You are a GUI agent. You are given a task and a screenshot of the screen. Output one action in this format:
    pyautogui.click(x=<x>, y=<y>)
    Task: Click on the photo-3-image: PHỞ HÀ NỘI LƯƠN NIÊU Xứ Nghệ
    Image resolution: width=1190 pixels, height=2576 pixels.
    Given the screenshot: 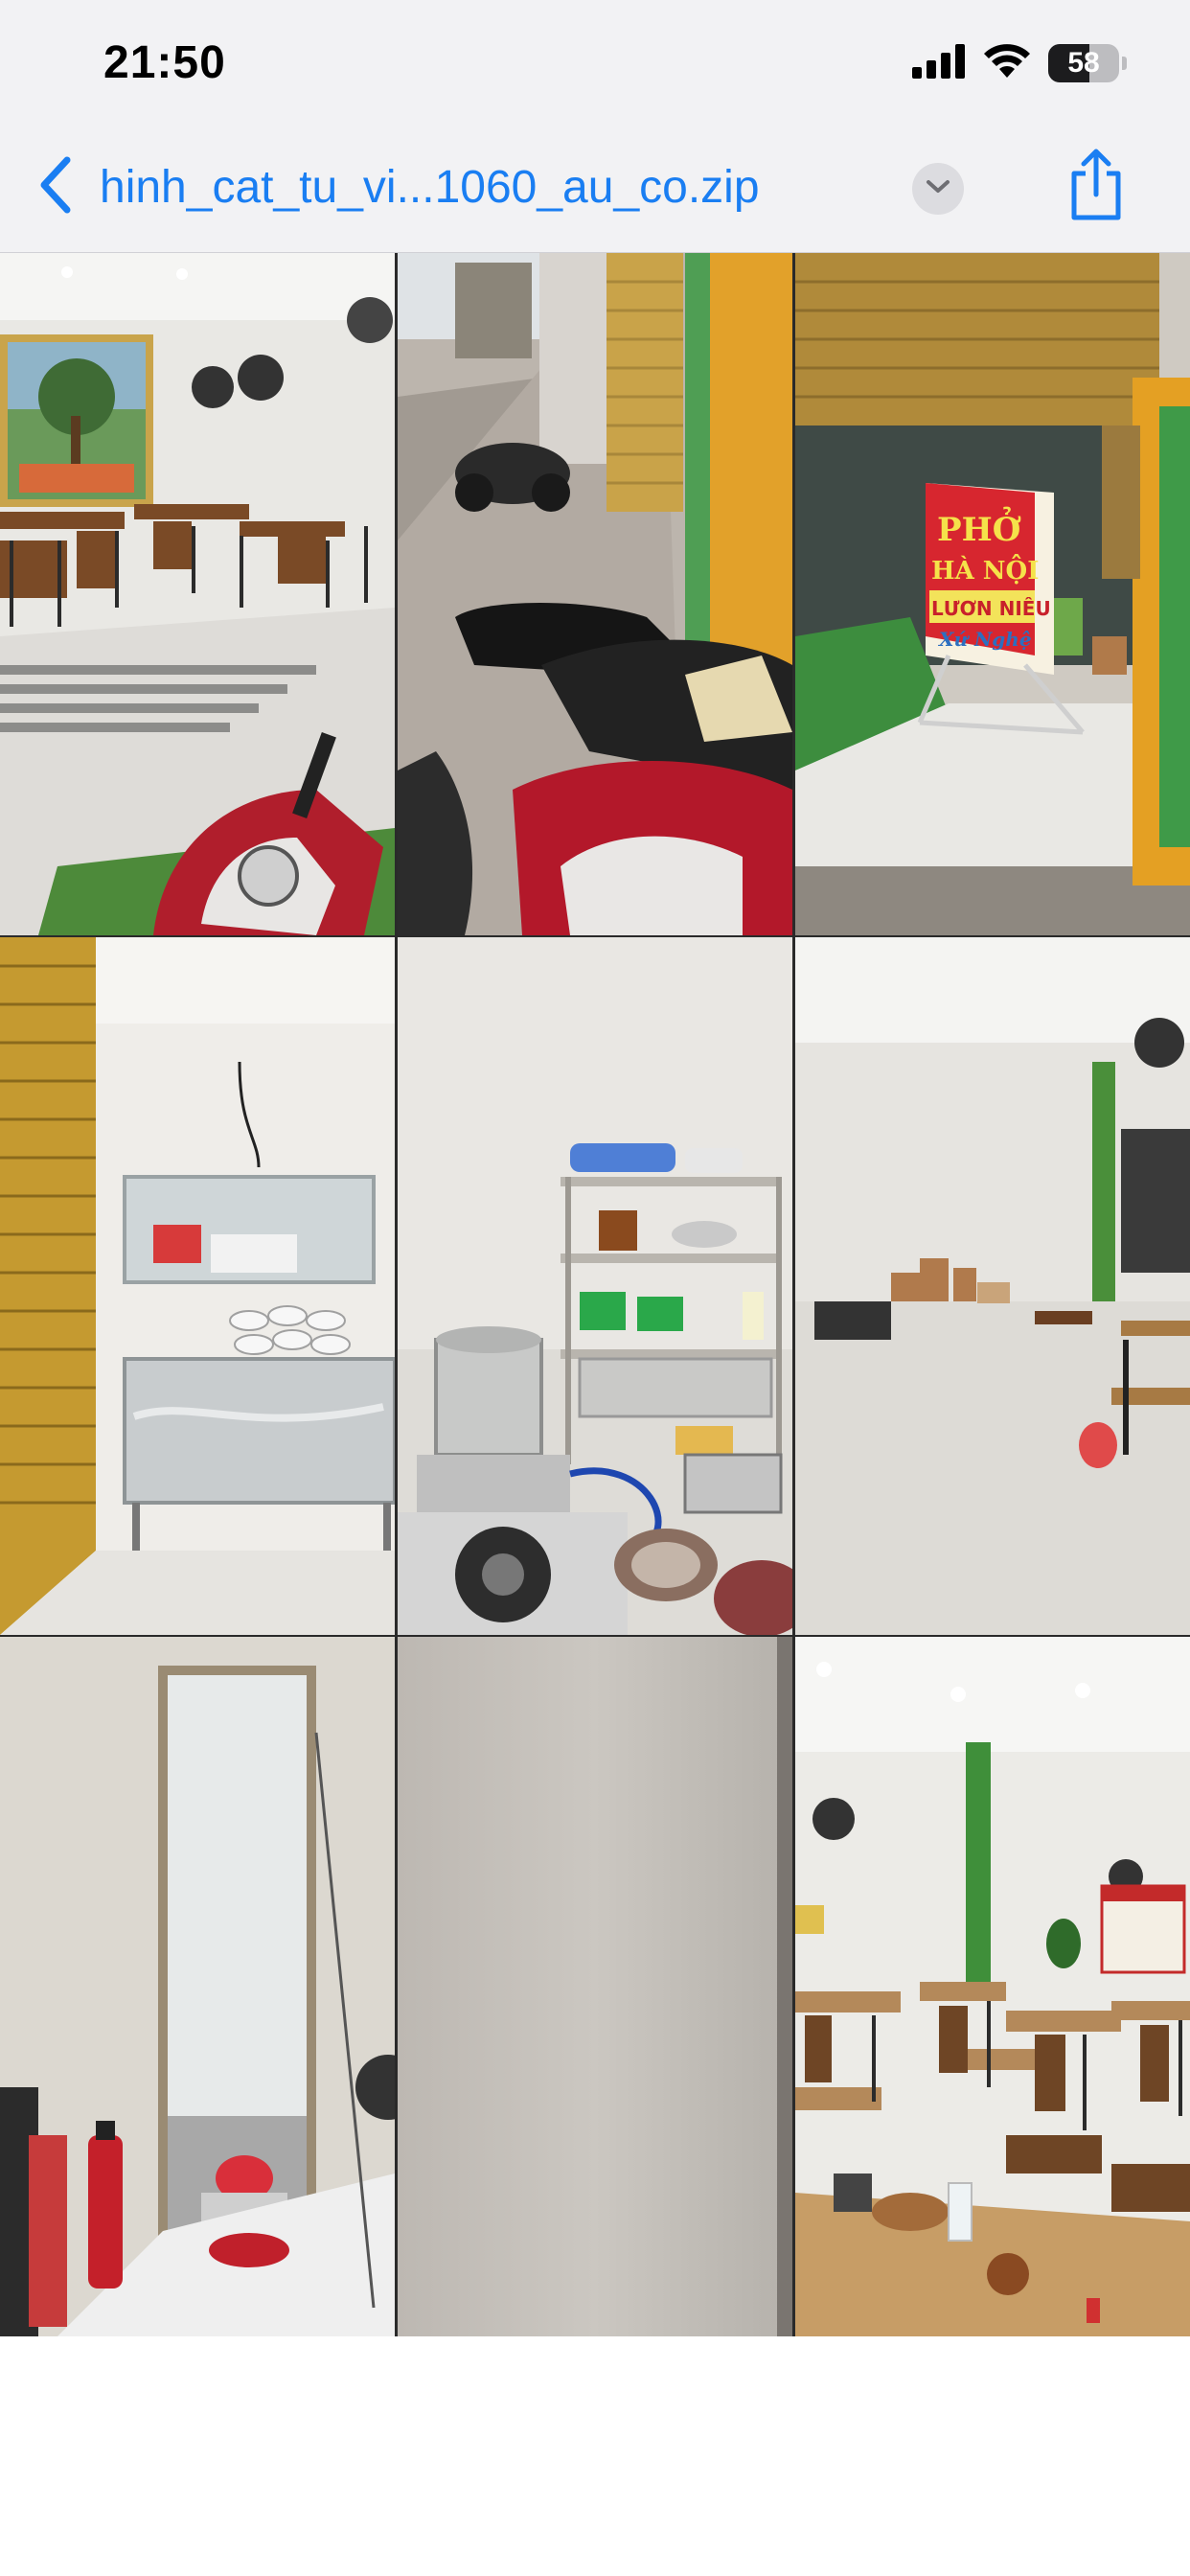 What is the action you would take?
    pyautogui.click(x=992, y=594)
    